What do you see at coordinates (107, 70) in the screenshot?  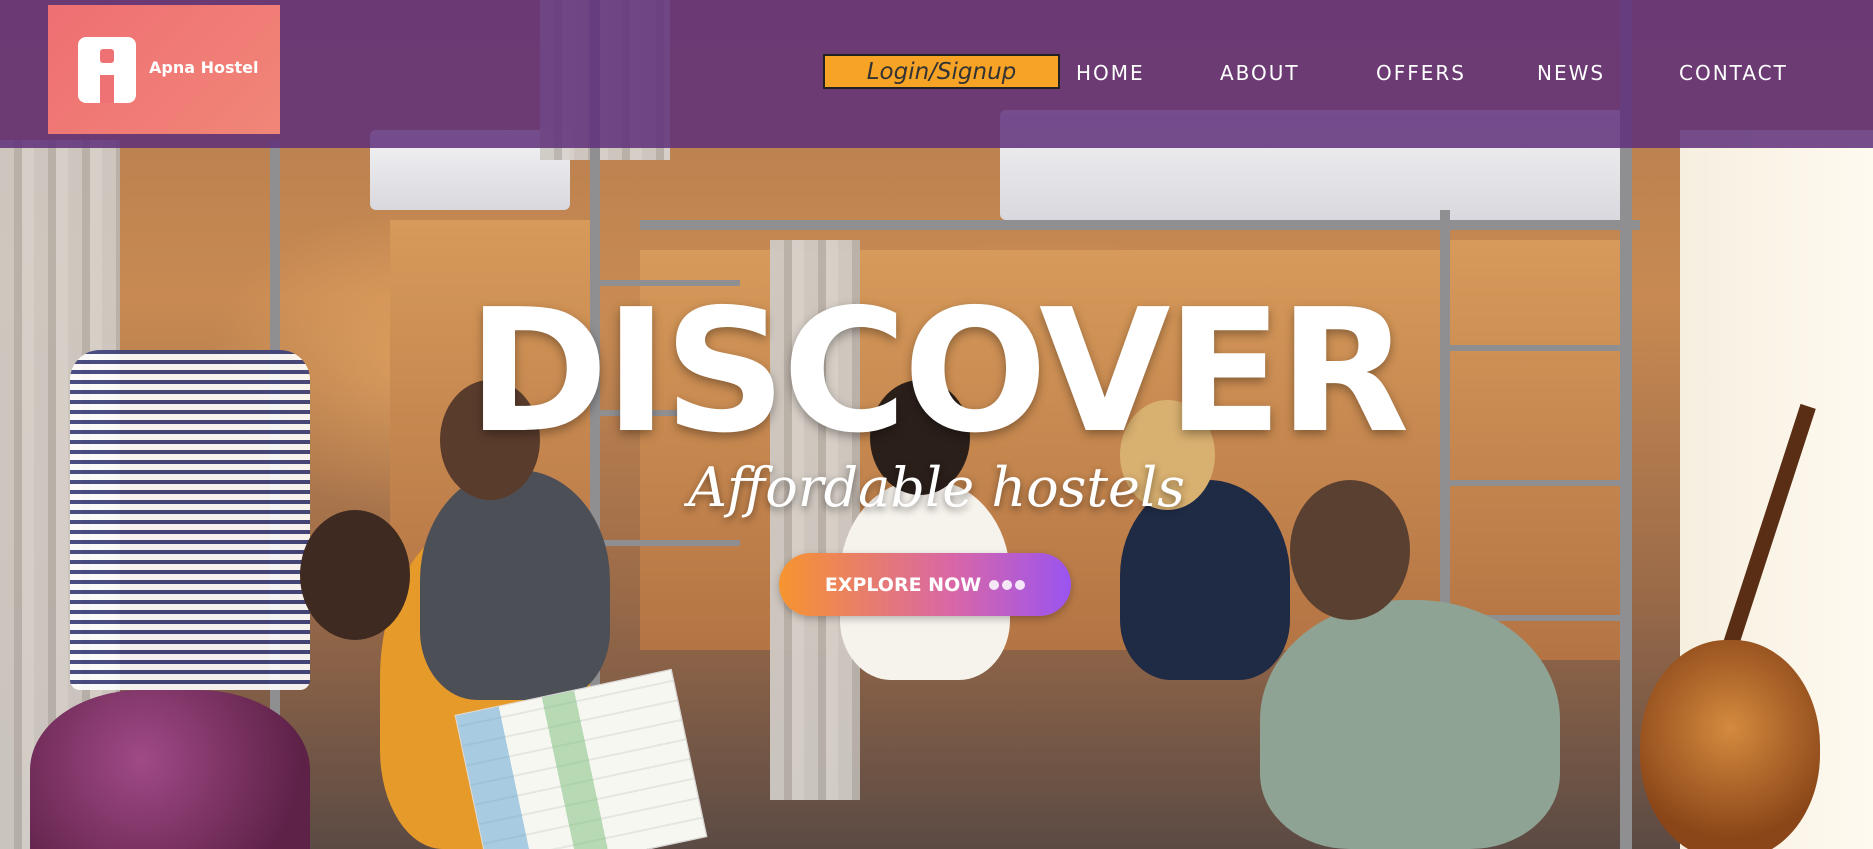 I see `letter-a-icon` at bounding box center [107, 70].